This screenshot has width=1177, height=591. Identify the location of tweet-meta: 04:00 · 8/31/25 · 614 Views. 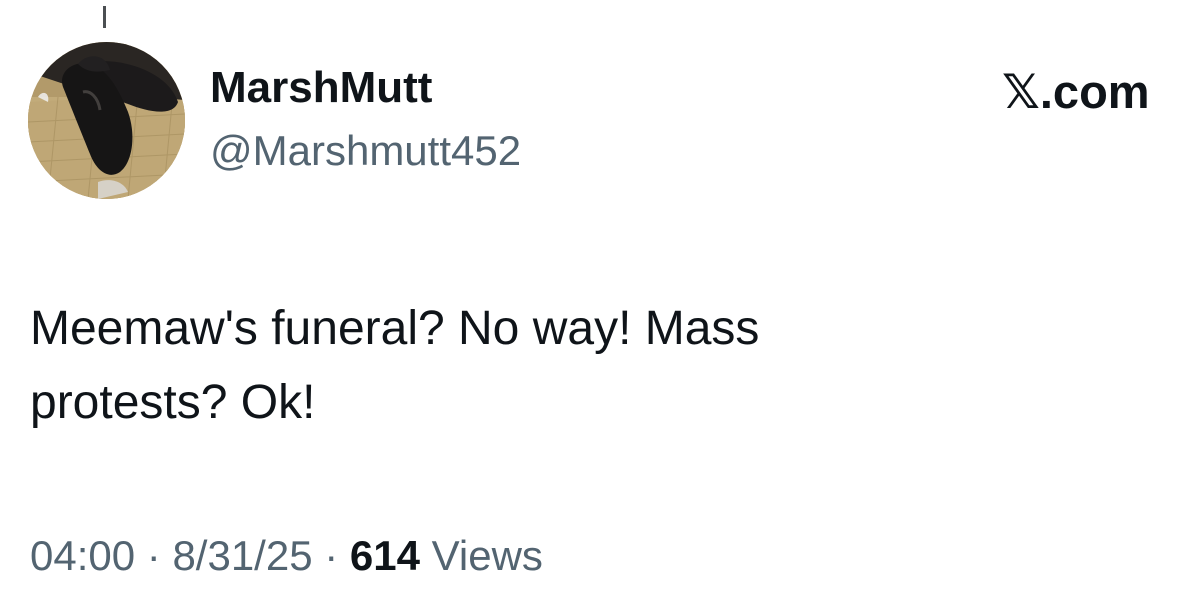
(286, 556).